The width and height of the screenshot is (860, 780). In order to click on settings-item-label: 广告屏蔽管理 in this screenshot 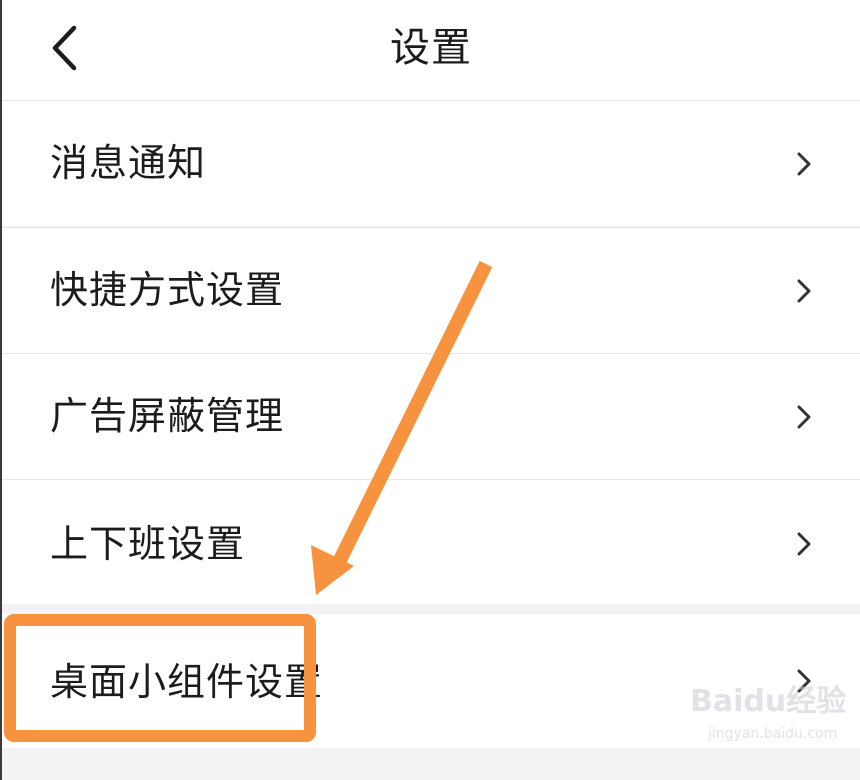, I will do `click(167, 416)`.